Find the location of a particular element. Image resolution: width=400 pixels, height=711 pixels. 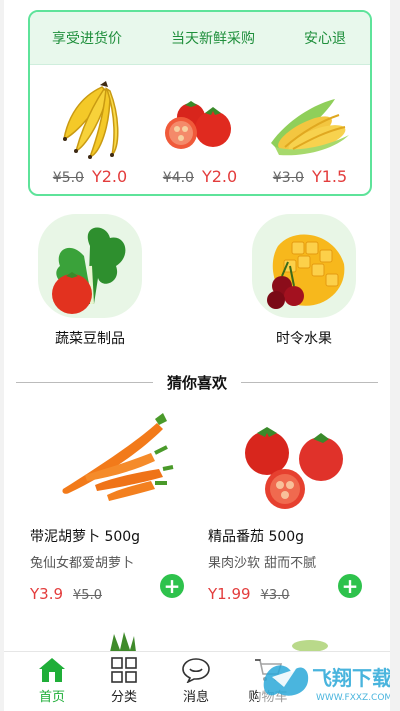

promo-slogan-1: 享受进货价 is located at coordinates (87, 39).